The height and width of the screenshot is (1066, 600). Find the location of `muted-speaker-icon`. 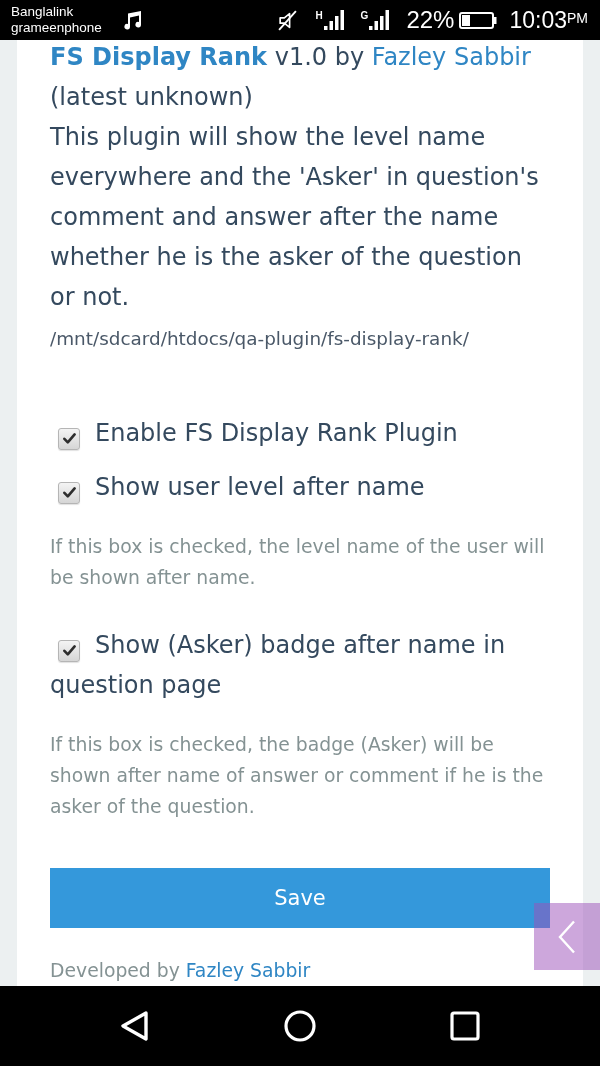

muted-speaker-icon is located at coordinates (288, 20).